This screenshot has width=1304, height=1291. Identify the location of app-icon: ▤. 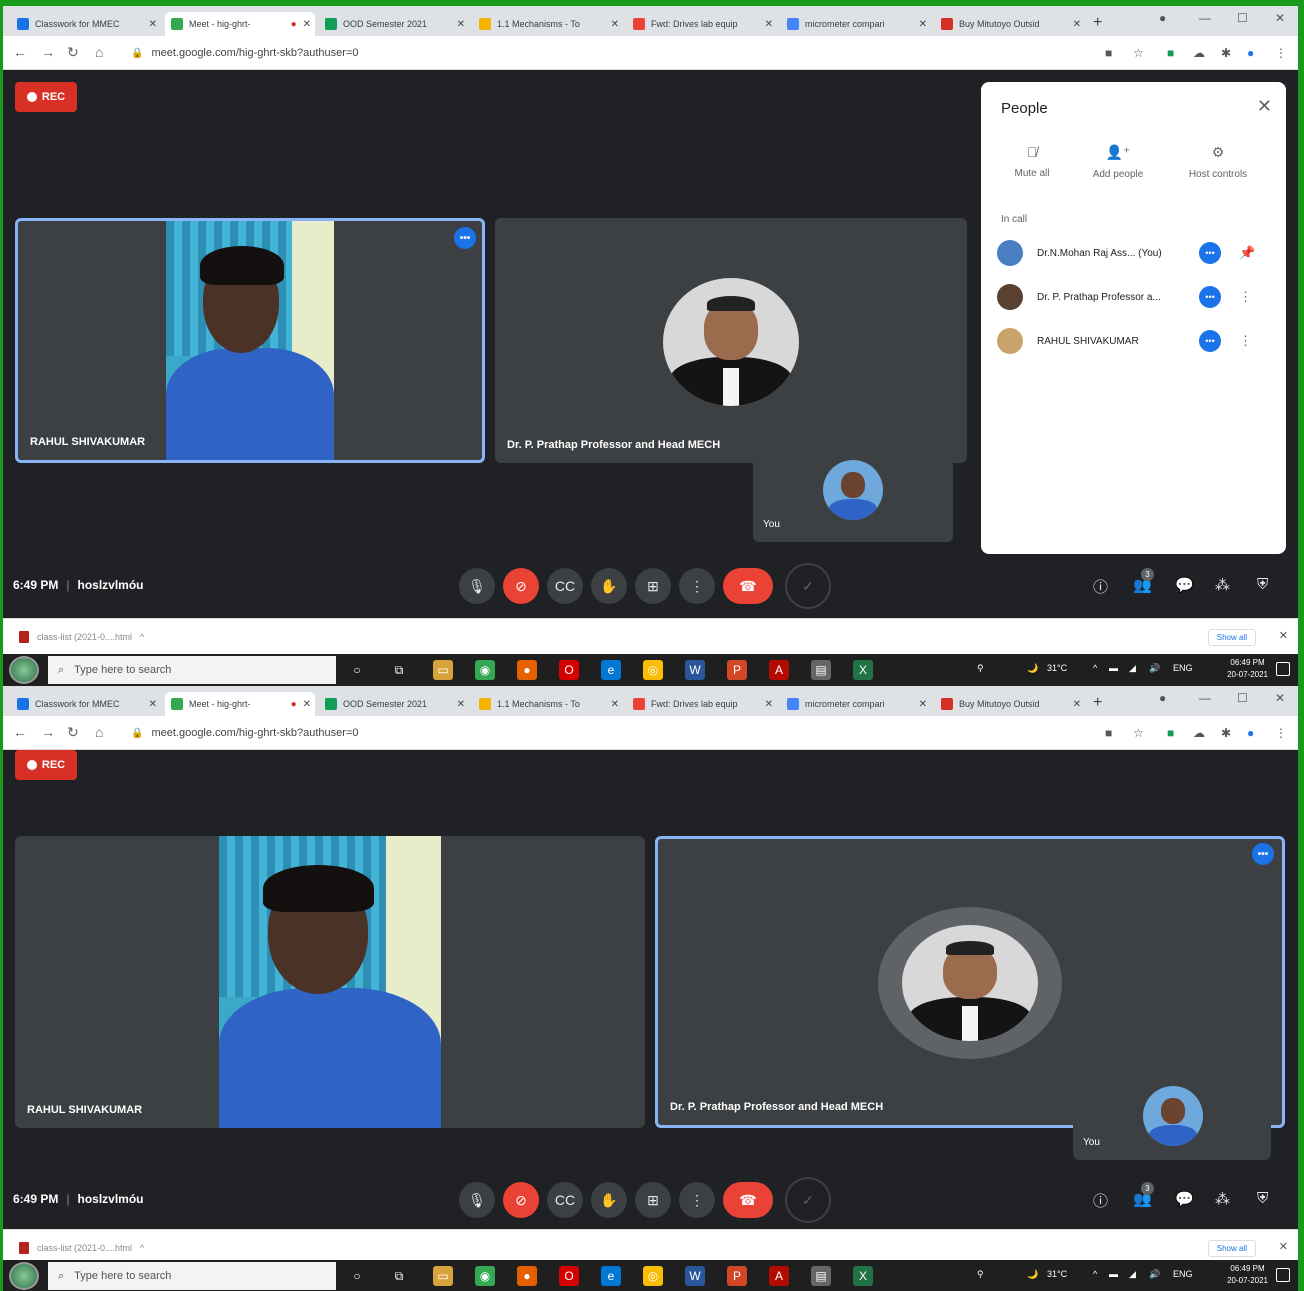
(821, 1276).